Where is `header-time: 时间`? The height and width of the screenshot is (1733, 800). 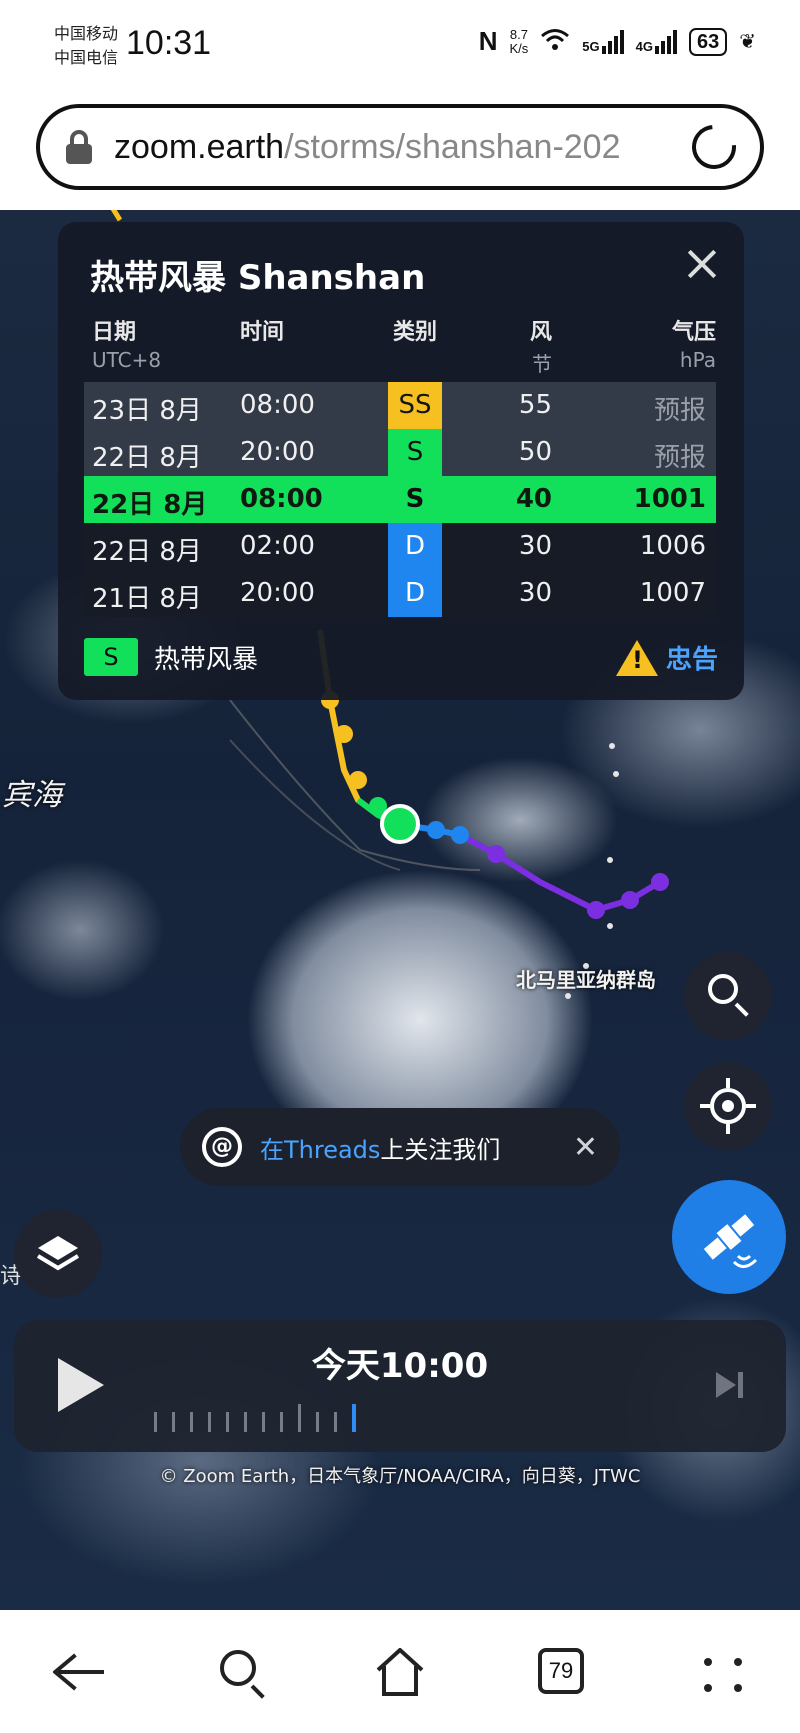
header-time: 时间 is located at coordinates (262, 332).